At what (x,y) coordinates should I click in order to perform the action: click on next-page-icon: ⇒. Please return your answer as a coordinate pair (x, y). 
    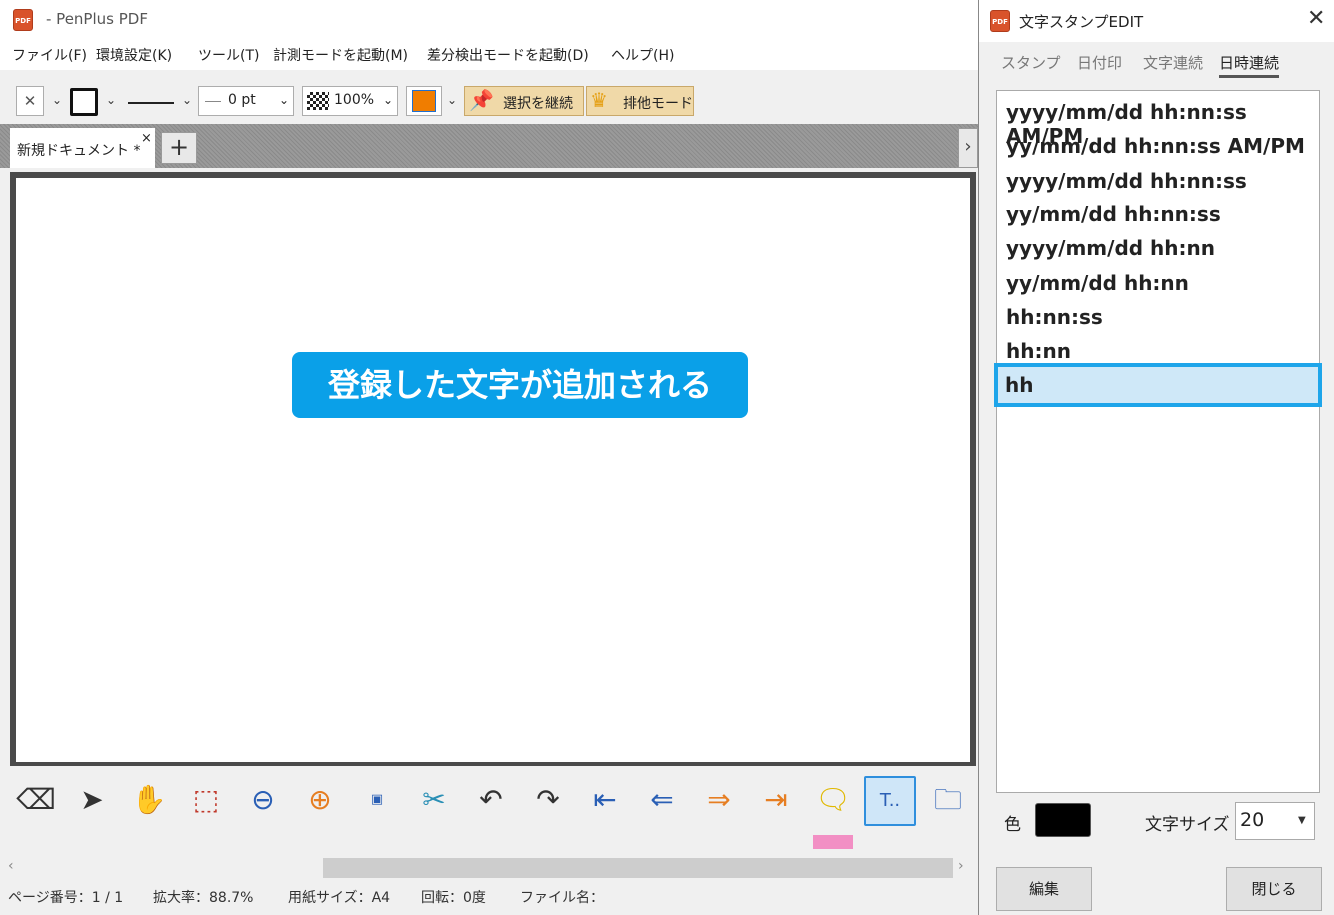
    Looking at the image, I should click on (719, 800).